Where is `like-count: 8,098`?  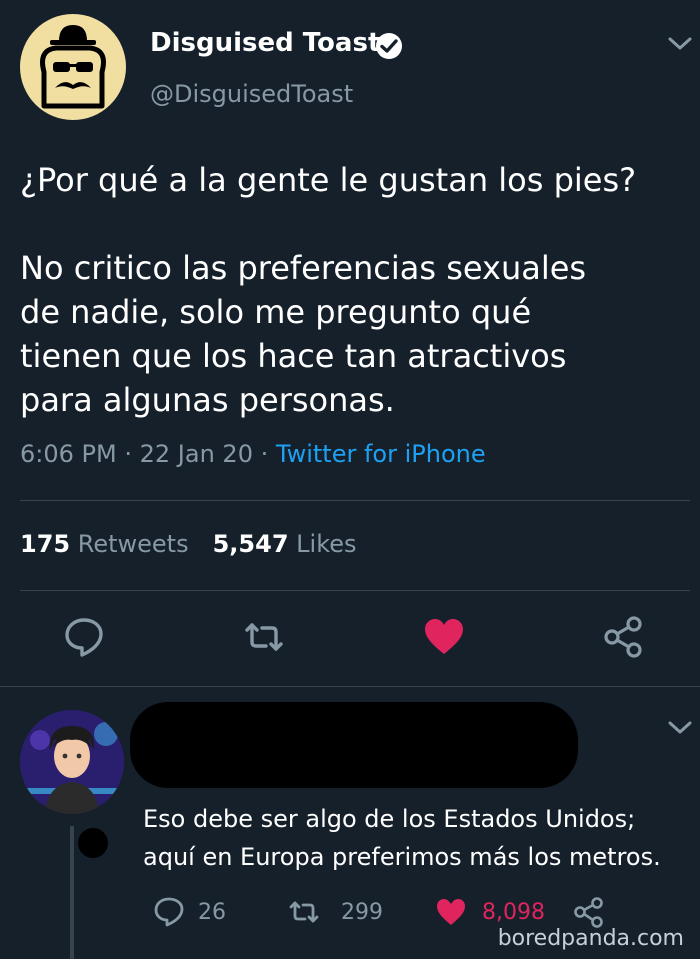 like-count: 8,098 is located at coordinates (513, 912).